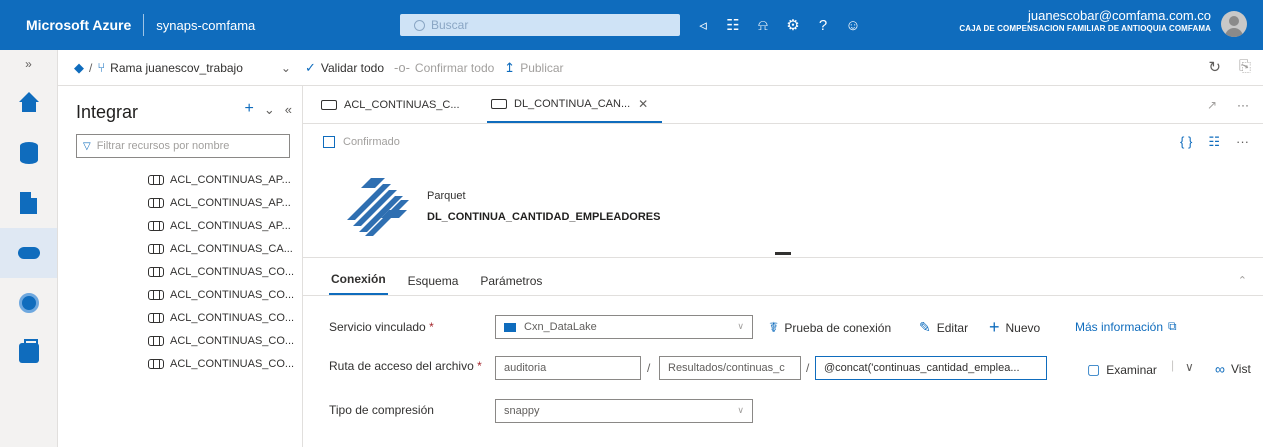 The width and height of the screenshot is (1263, 447). Describe the element at coordinates (1189, 367) in the screenshot. I see `chevron-down-icon: ∨` at that location.